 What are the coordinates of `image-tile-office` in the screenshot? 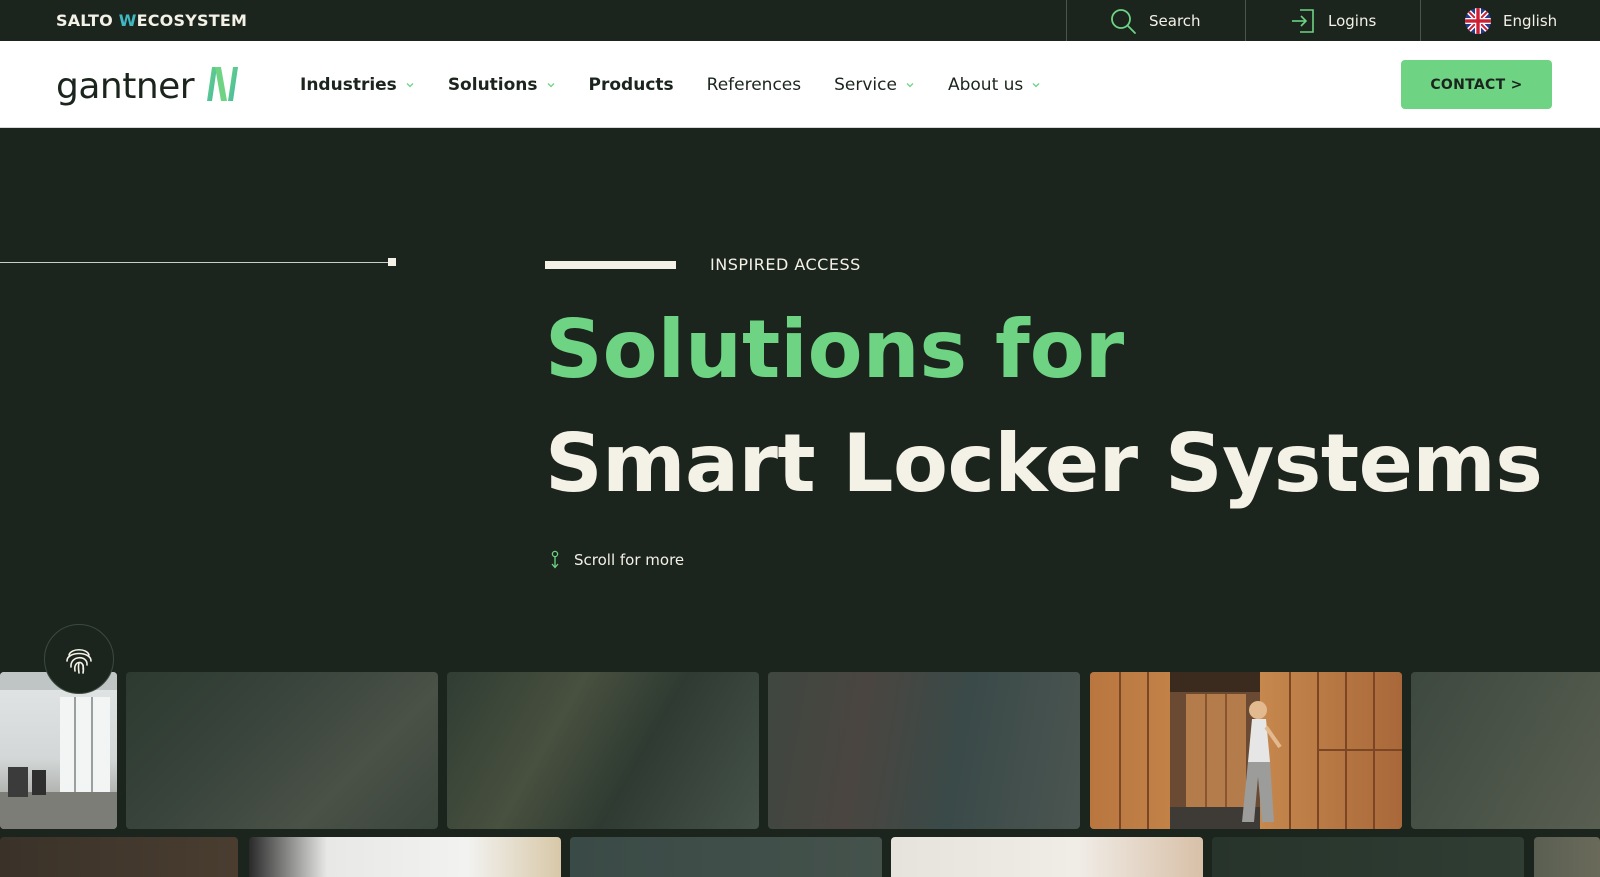 It's located at (58, 750).